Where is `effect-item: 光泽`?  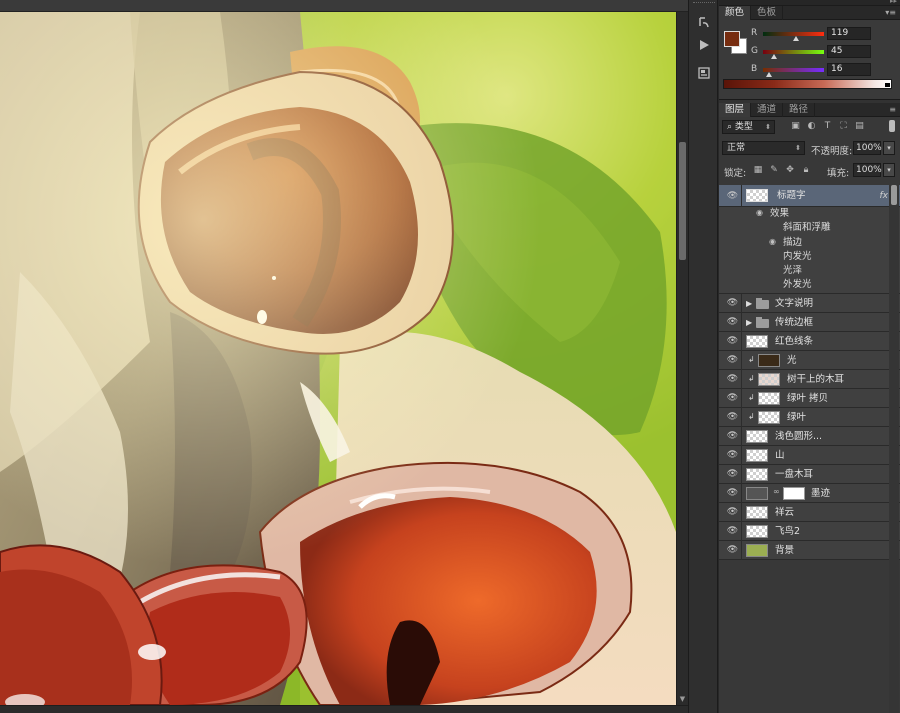 effect-item: 光泽 is located at coordinates (809, 271).